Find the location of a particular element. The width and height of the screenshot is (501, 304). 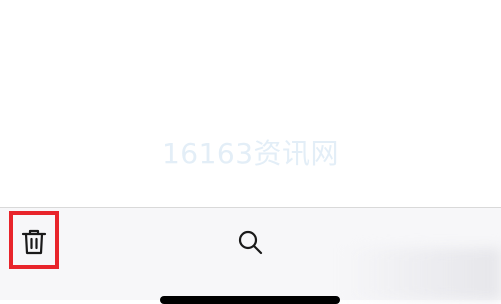

home-indicator is located at coordinates (250, 300).